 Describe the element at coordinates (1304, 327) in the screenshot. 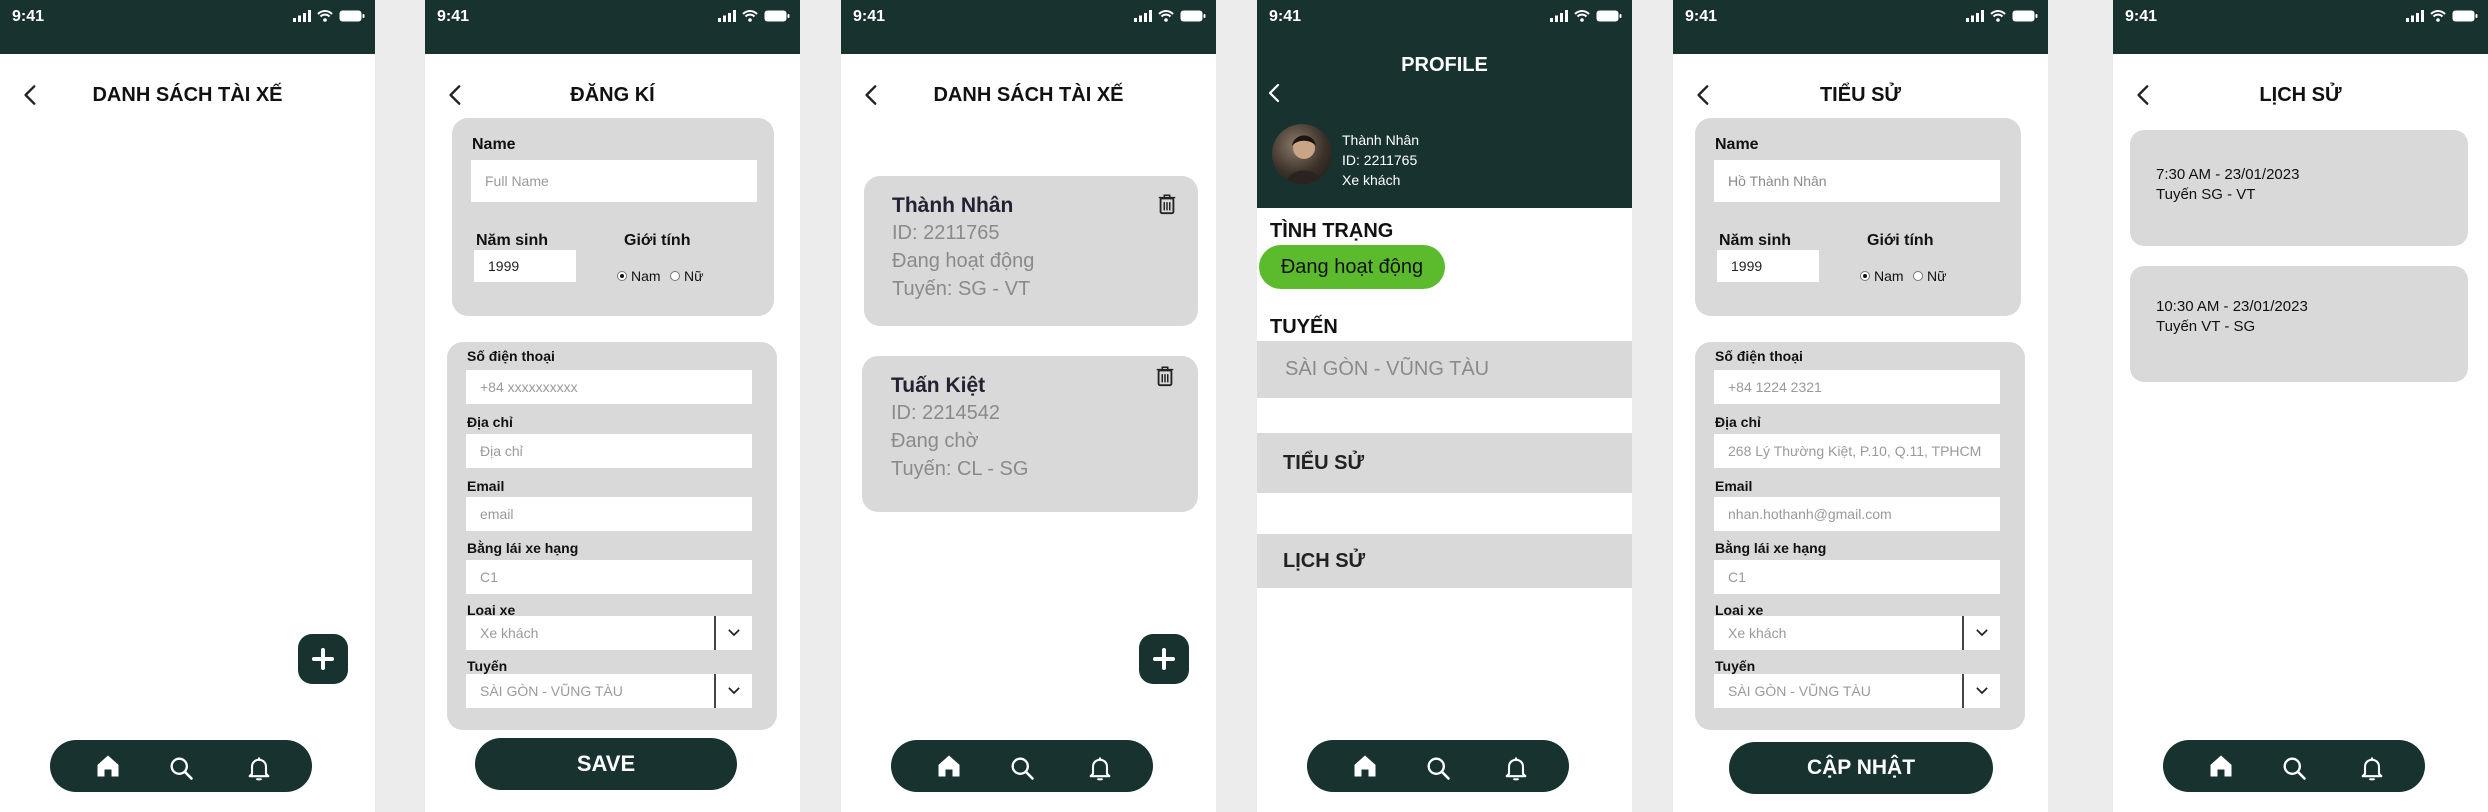

I see `route-heading: TUYẾN` at that location.